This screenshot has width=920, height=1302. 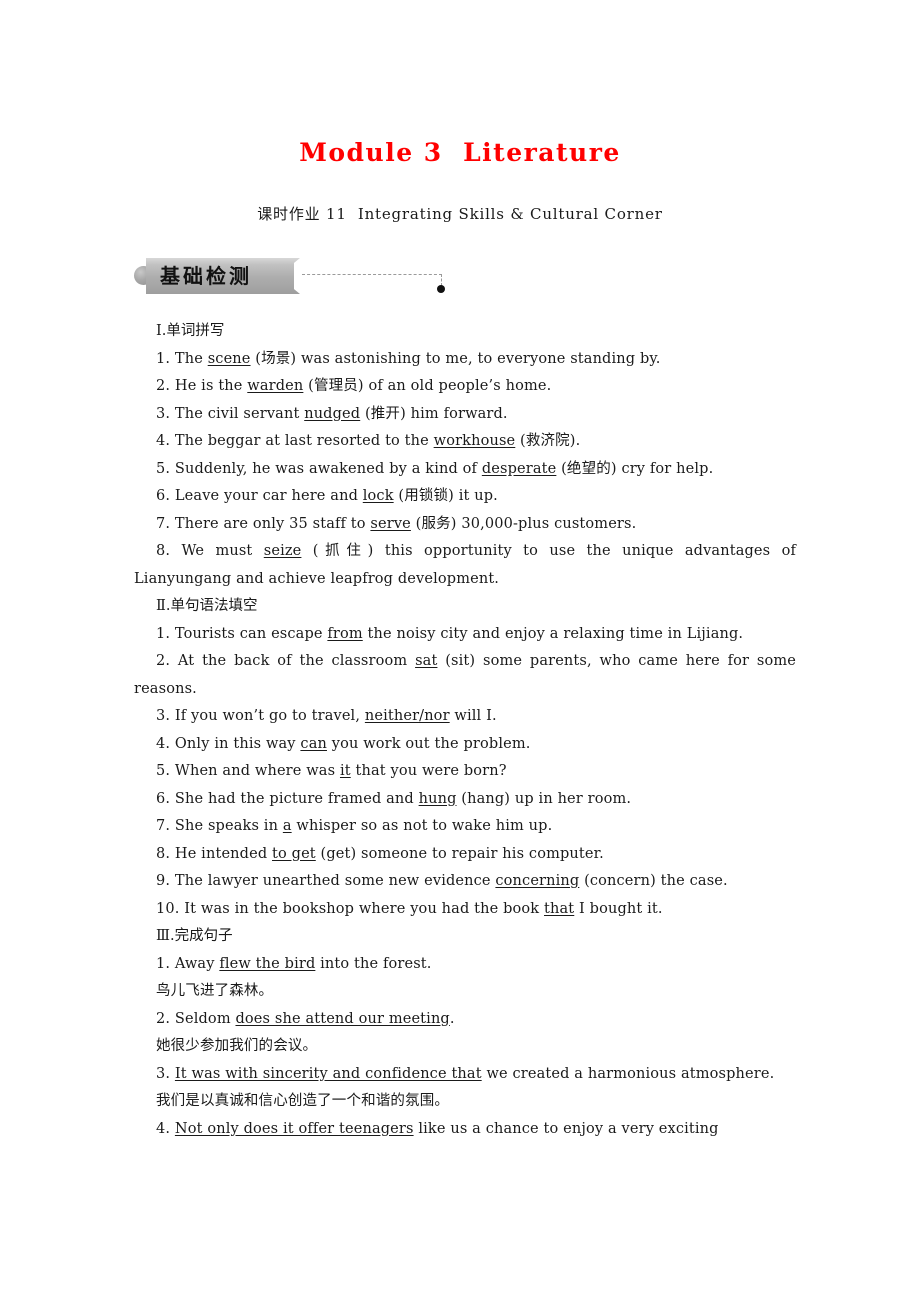 What do you see at coordinates (294, 798) in the screenshot?
I see `item-text-before: She had the picture framed and` at bounding box center [294, 798].